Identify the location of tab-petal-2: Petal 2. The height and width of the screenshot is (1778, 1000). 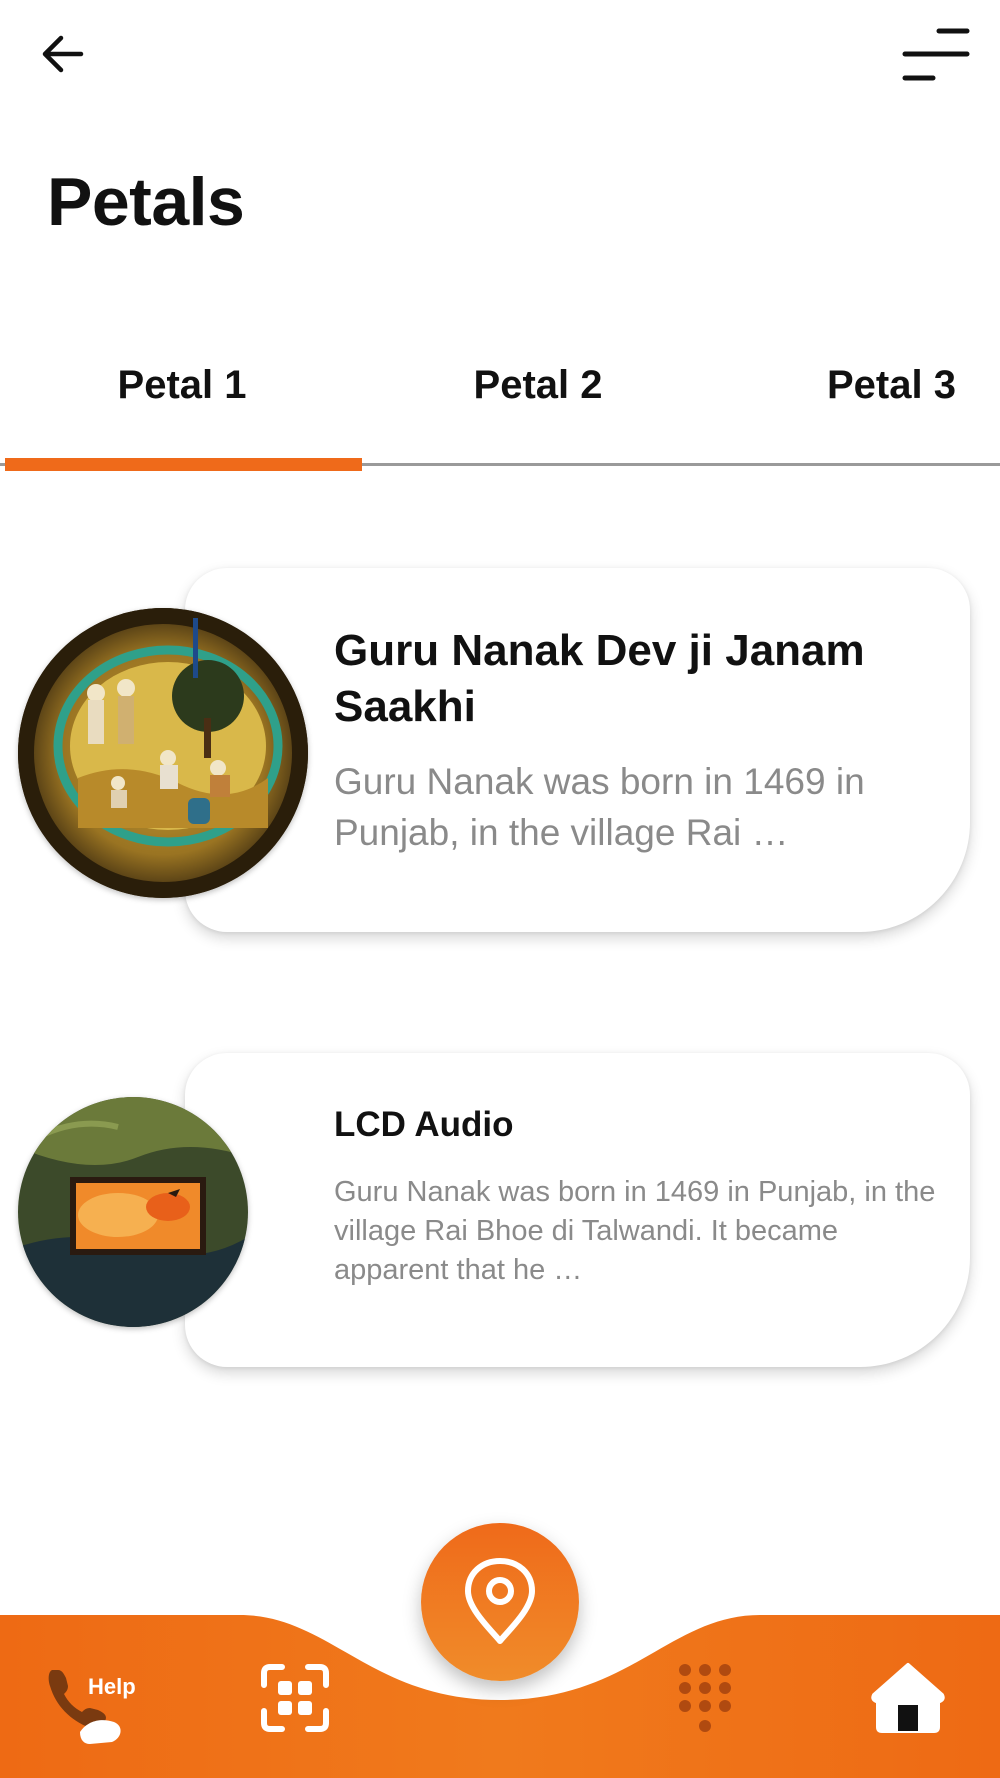
(538, 385).